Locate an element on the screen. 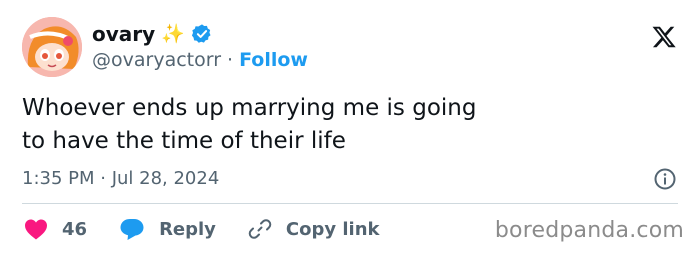 Image resolution: width=700 pixels, height=256 pixels. like-button: 46 is located at coordinates (55, 229).